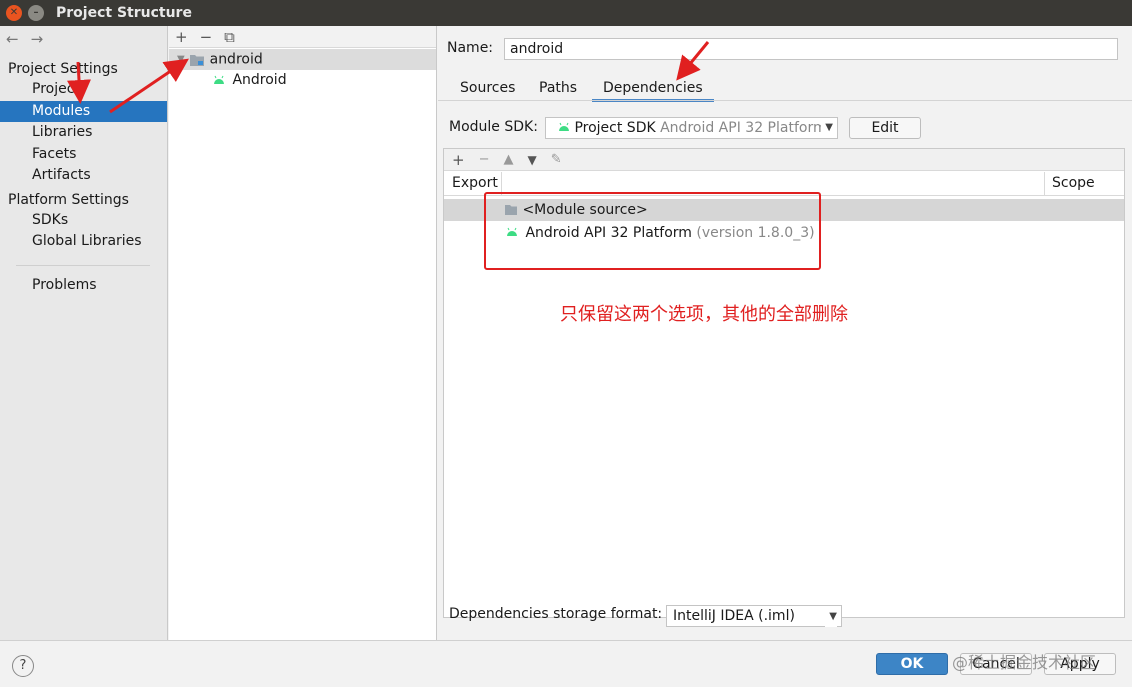 The width and height of the screenshot is (1132, 687). Describe the element at coordinates (83, 285) in the screenshot. I see `sidebar-item-problems: Problems` at that location.